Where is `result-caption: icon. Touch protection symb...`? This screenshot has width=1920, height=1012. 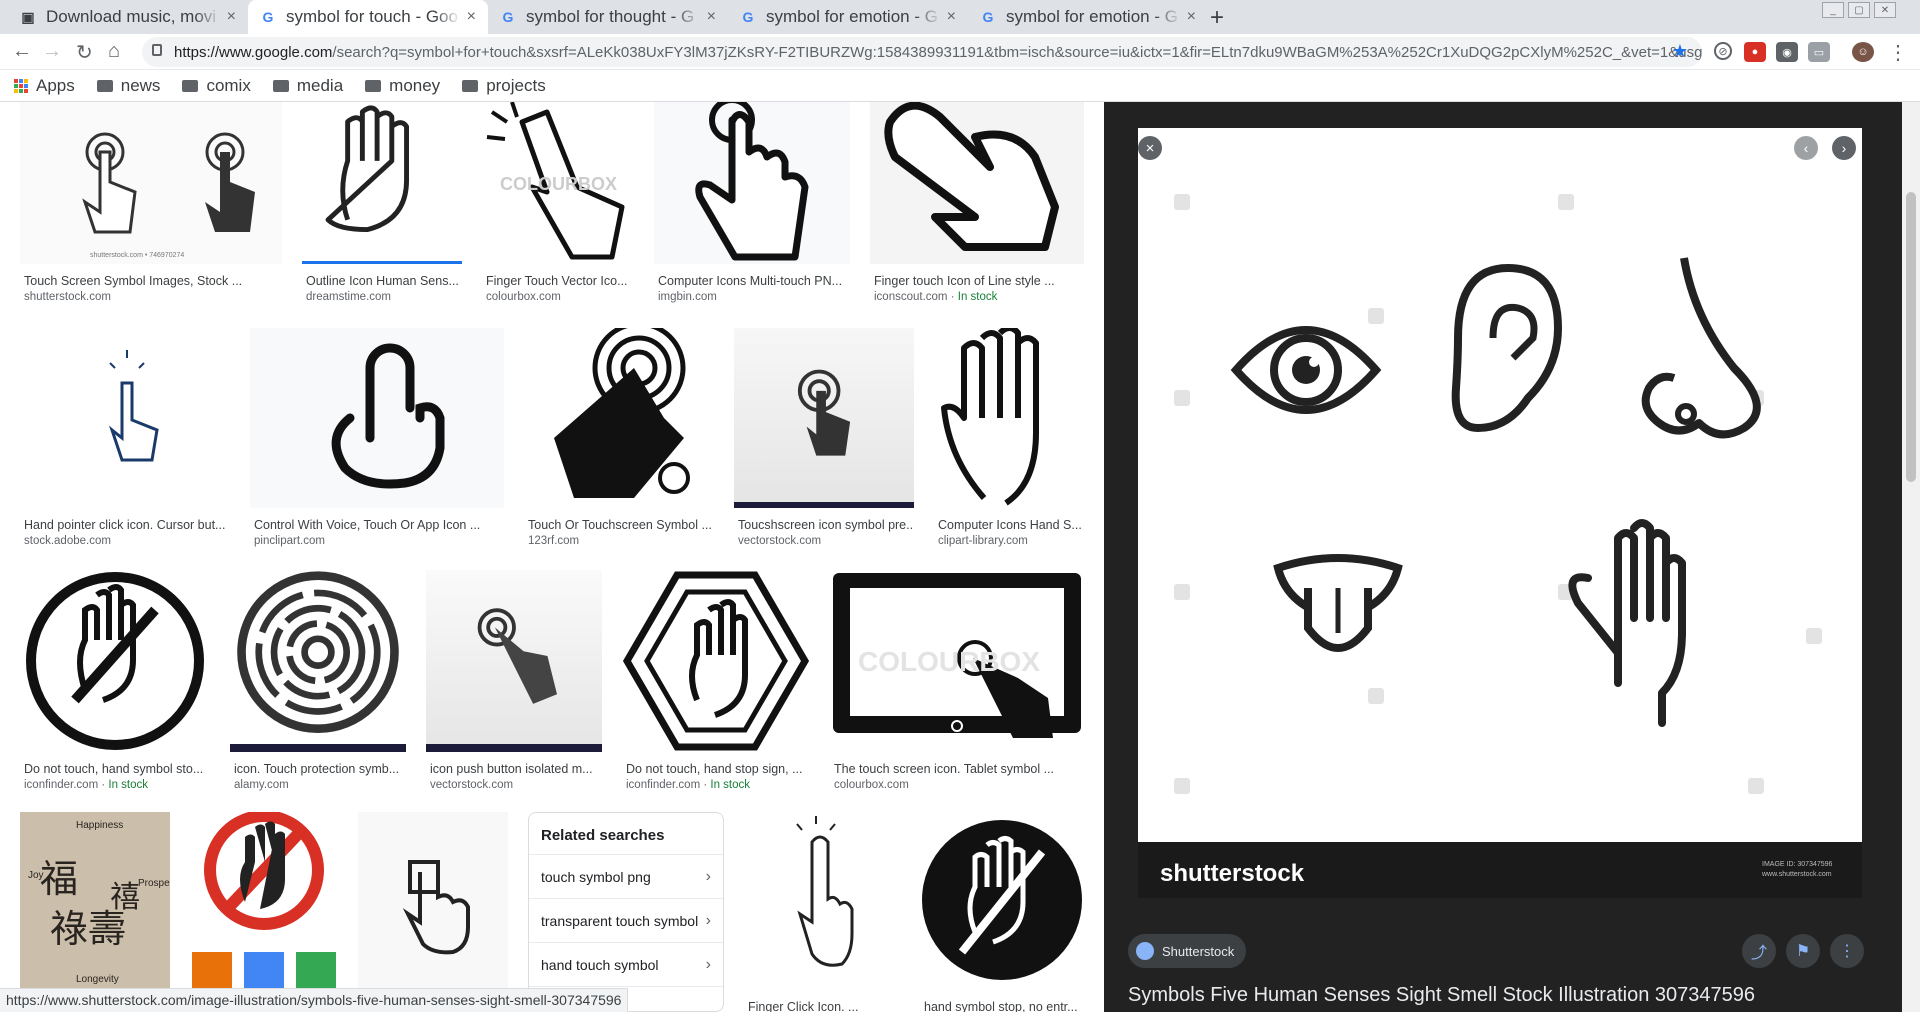 result-caption: icon. Touch protection symb... is located at coordinates (317, 769).